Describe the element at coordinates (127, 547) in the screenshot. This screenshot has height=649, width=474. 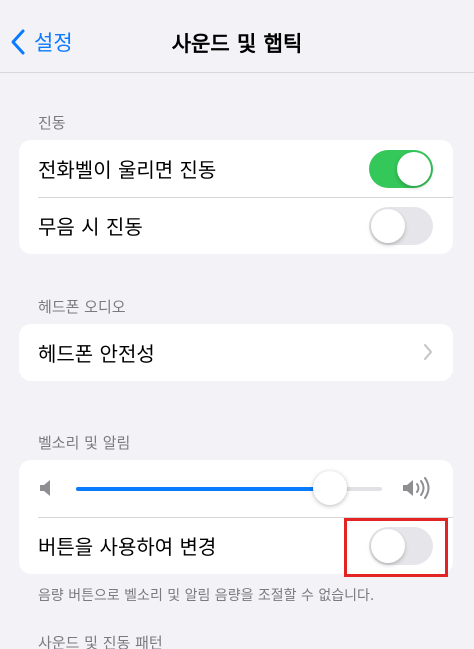
I see `change-with-buttons-label: 버튼을 사용하여 변경` at that location.